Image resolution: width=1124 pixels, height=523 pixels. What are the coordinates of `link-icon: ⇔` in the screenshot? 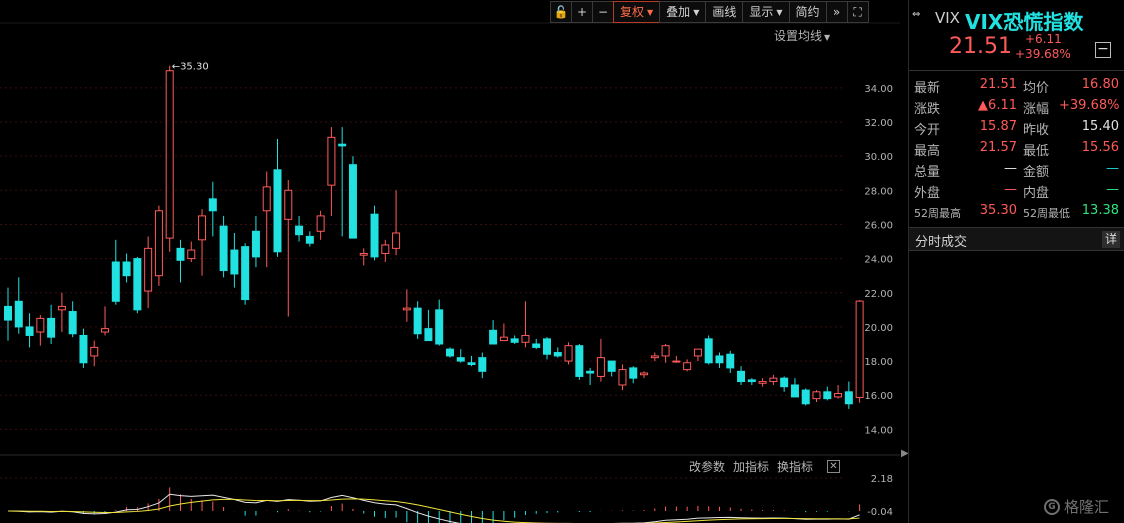 It's located at (916, 14).